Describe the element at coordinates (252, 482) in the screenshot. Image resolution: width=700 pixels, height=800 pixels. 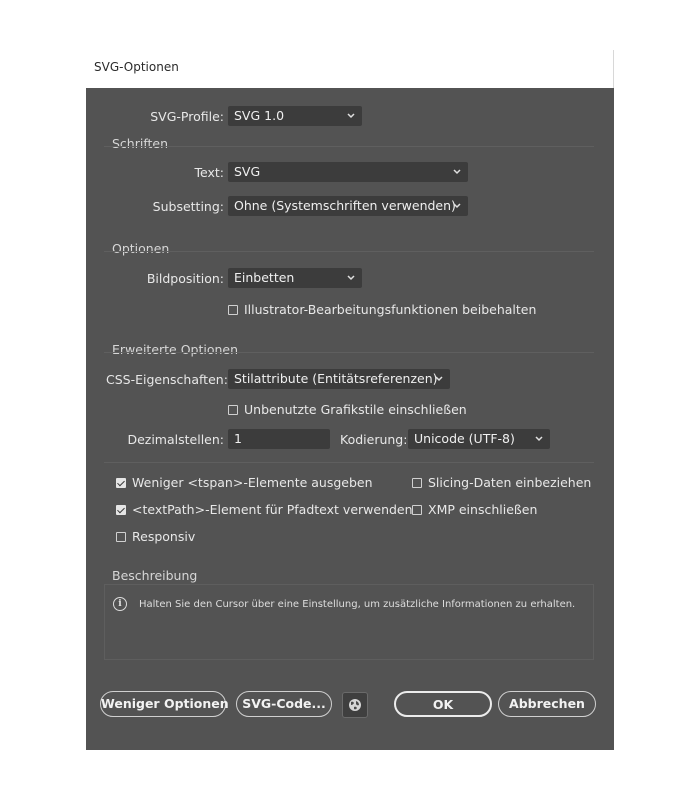
I see `fewer-tspan-label: Weniger <tspan>-Elemente ausgeben` at that location.